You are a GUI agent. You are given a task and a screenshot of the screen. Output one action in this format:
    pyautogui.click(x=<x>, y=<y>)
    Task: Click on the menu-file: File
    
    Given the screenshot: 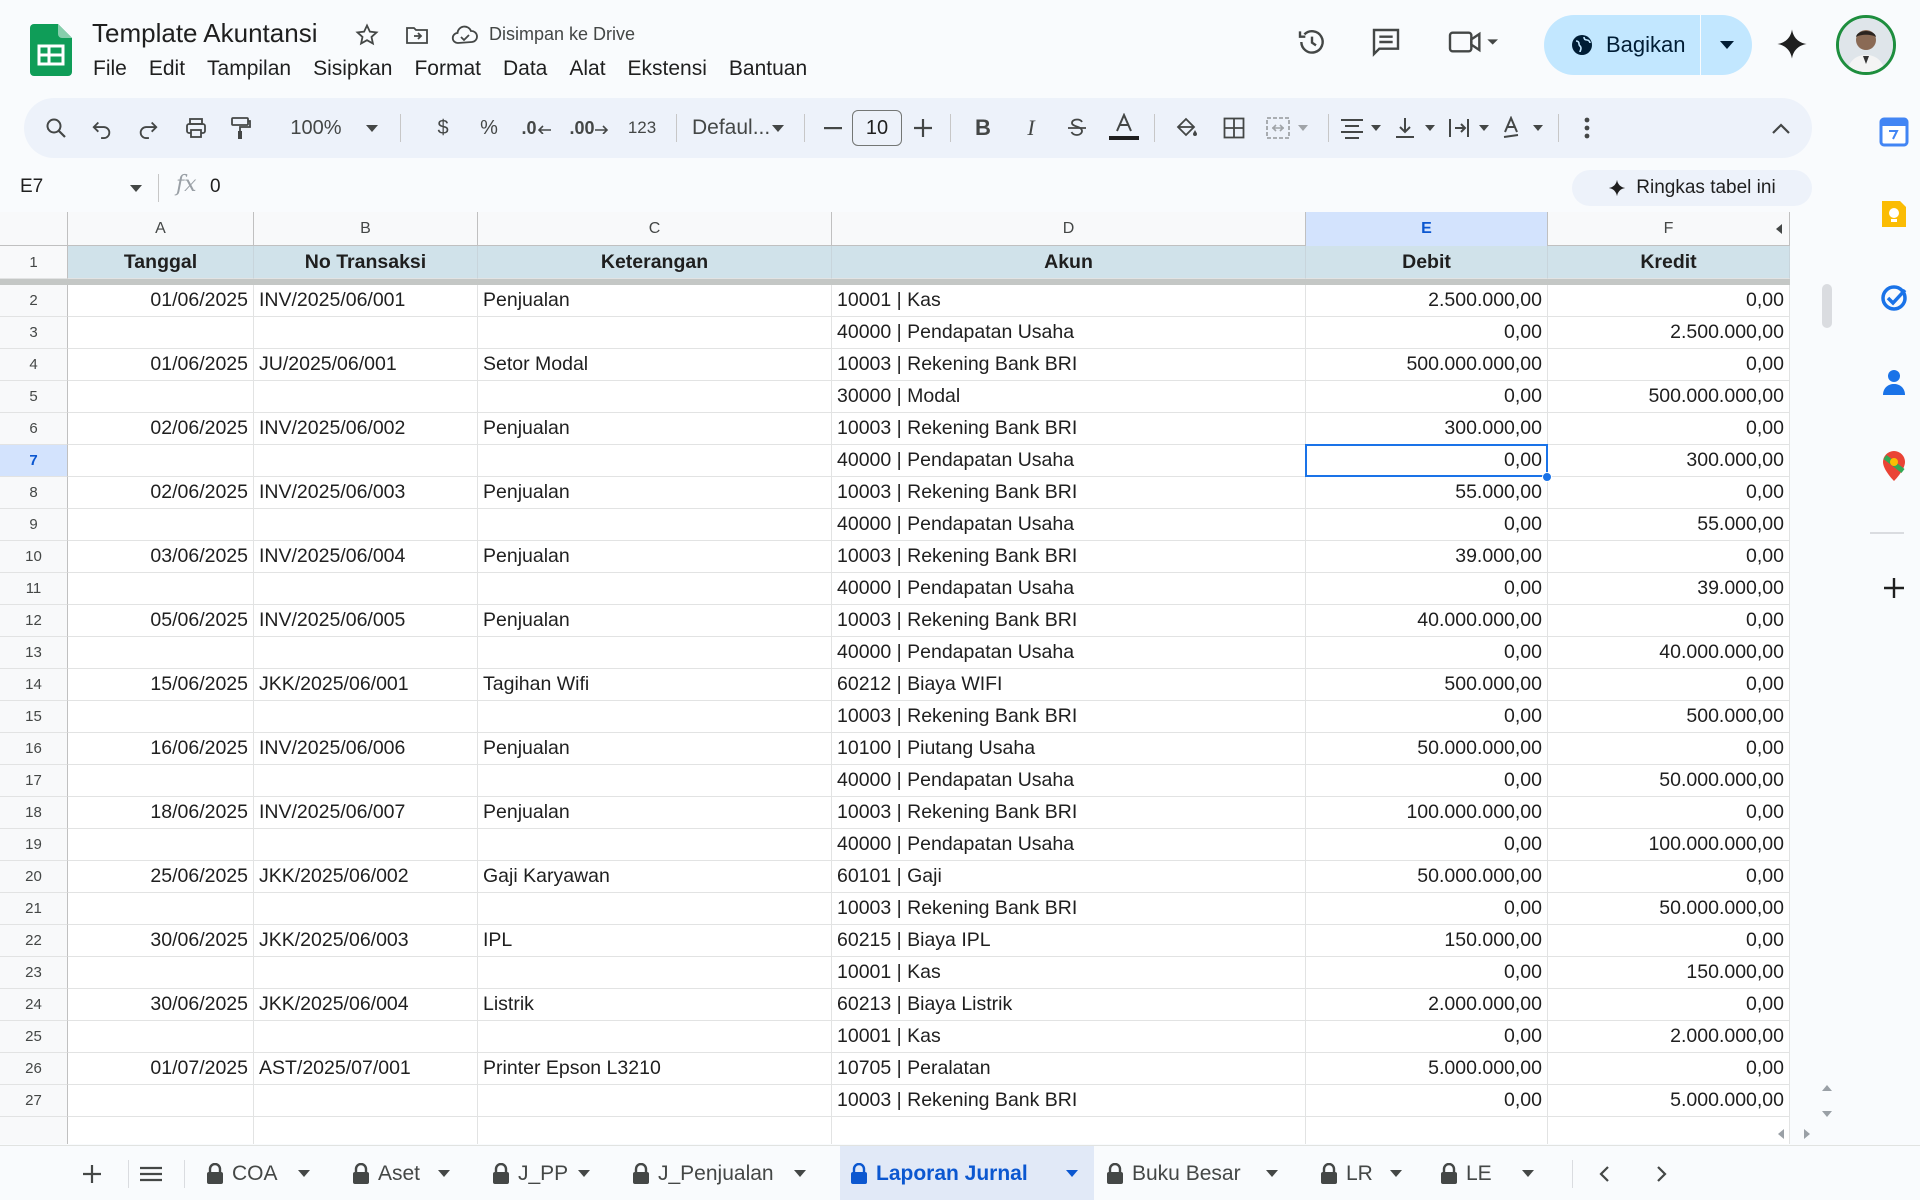 What is the action you would take?
    pyautogui.click(x=110, y=69)
    